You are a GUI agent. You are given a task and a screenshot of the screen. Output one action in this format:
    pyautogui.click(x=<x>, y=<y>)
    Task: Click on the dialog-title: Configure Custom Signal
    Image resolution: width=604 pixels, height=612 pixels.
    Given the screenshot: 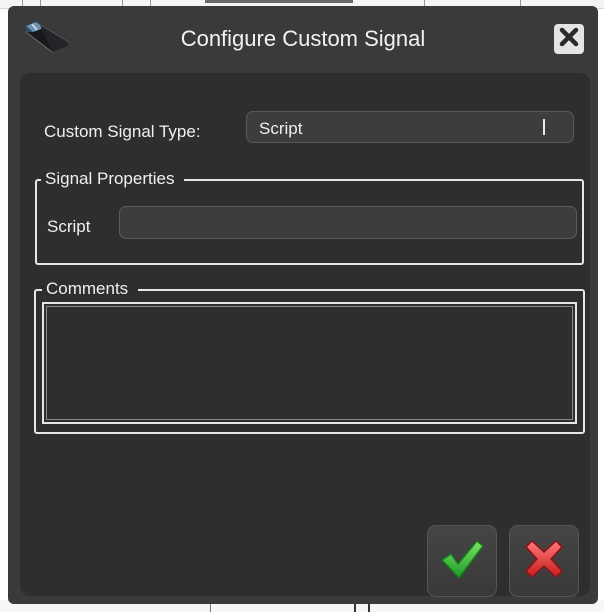 What is the action you would take?
    pyautogui.click(x=303, y=38)
    